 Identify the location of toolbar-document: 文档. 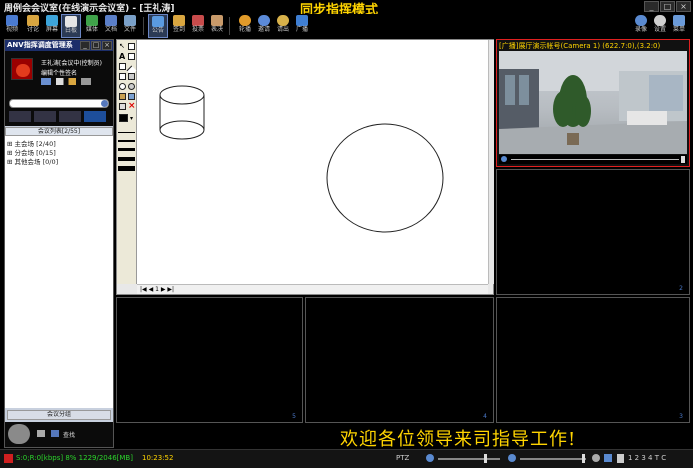
(111, 26).